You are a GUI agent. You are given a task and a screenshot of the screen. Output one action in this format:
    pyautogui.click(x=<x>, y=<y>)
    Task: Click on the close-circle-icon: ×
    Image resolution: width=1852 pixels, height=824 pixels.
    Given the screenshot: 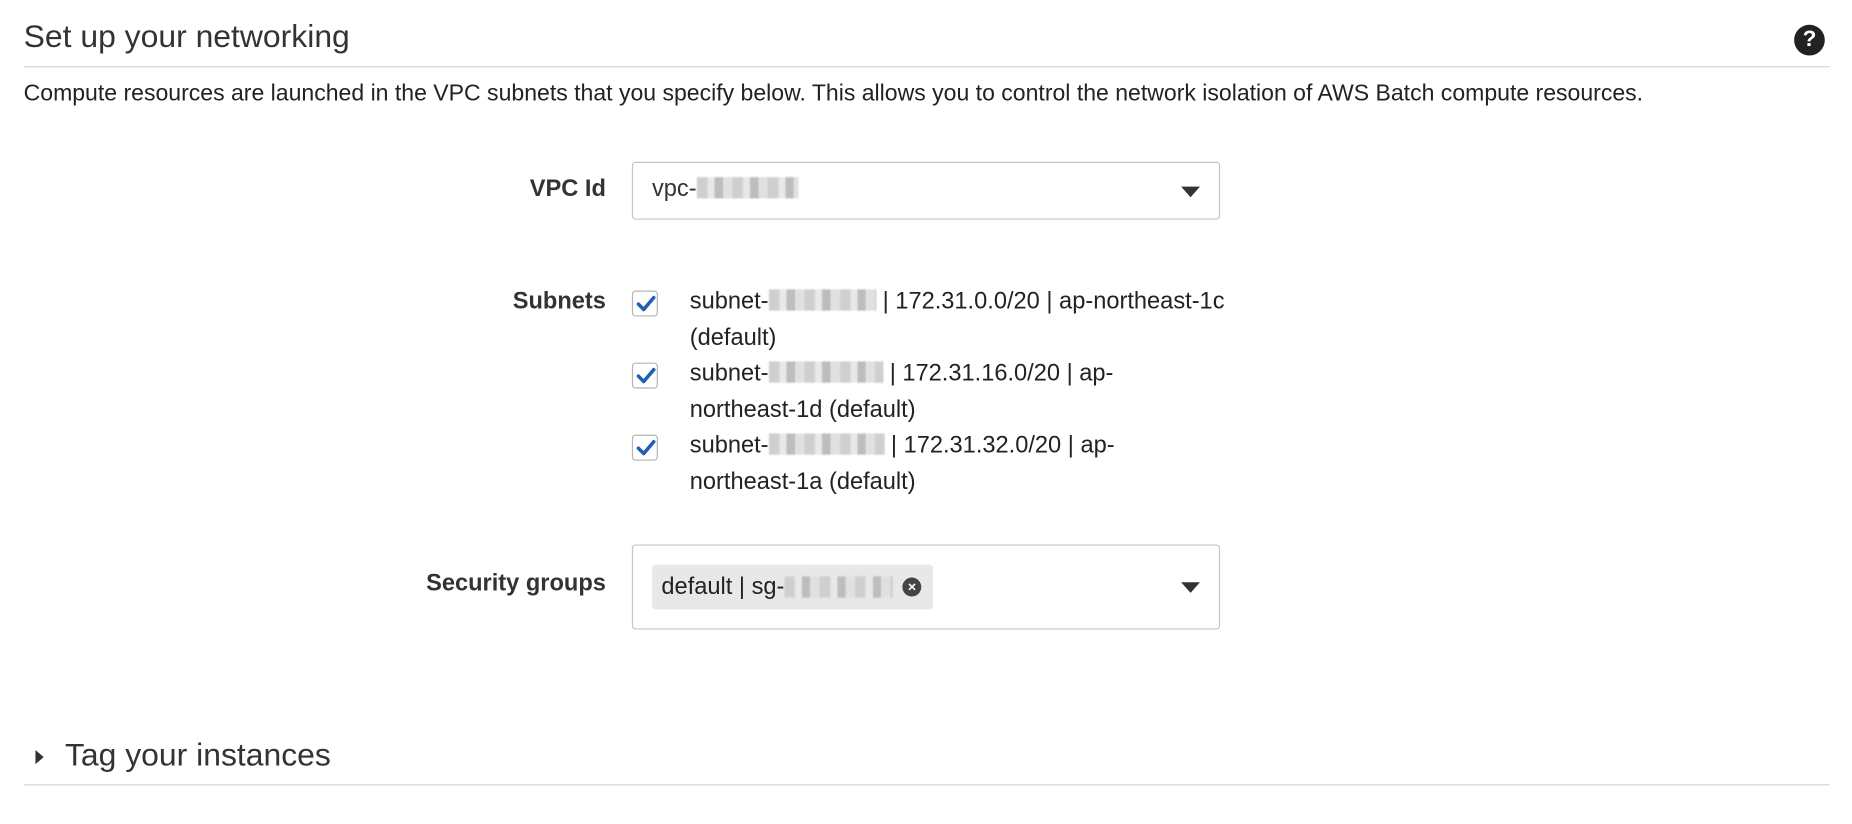 What is the action you would take?
    pyautogui.click(x=912, y=587)
    